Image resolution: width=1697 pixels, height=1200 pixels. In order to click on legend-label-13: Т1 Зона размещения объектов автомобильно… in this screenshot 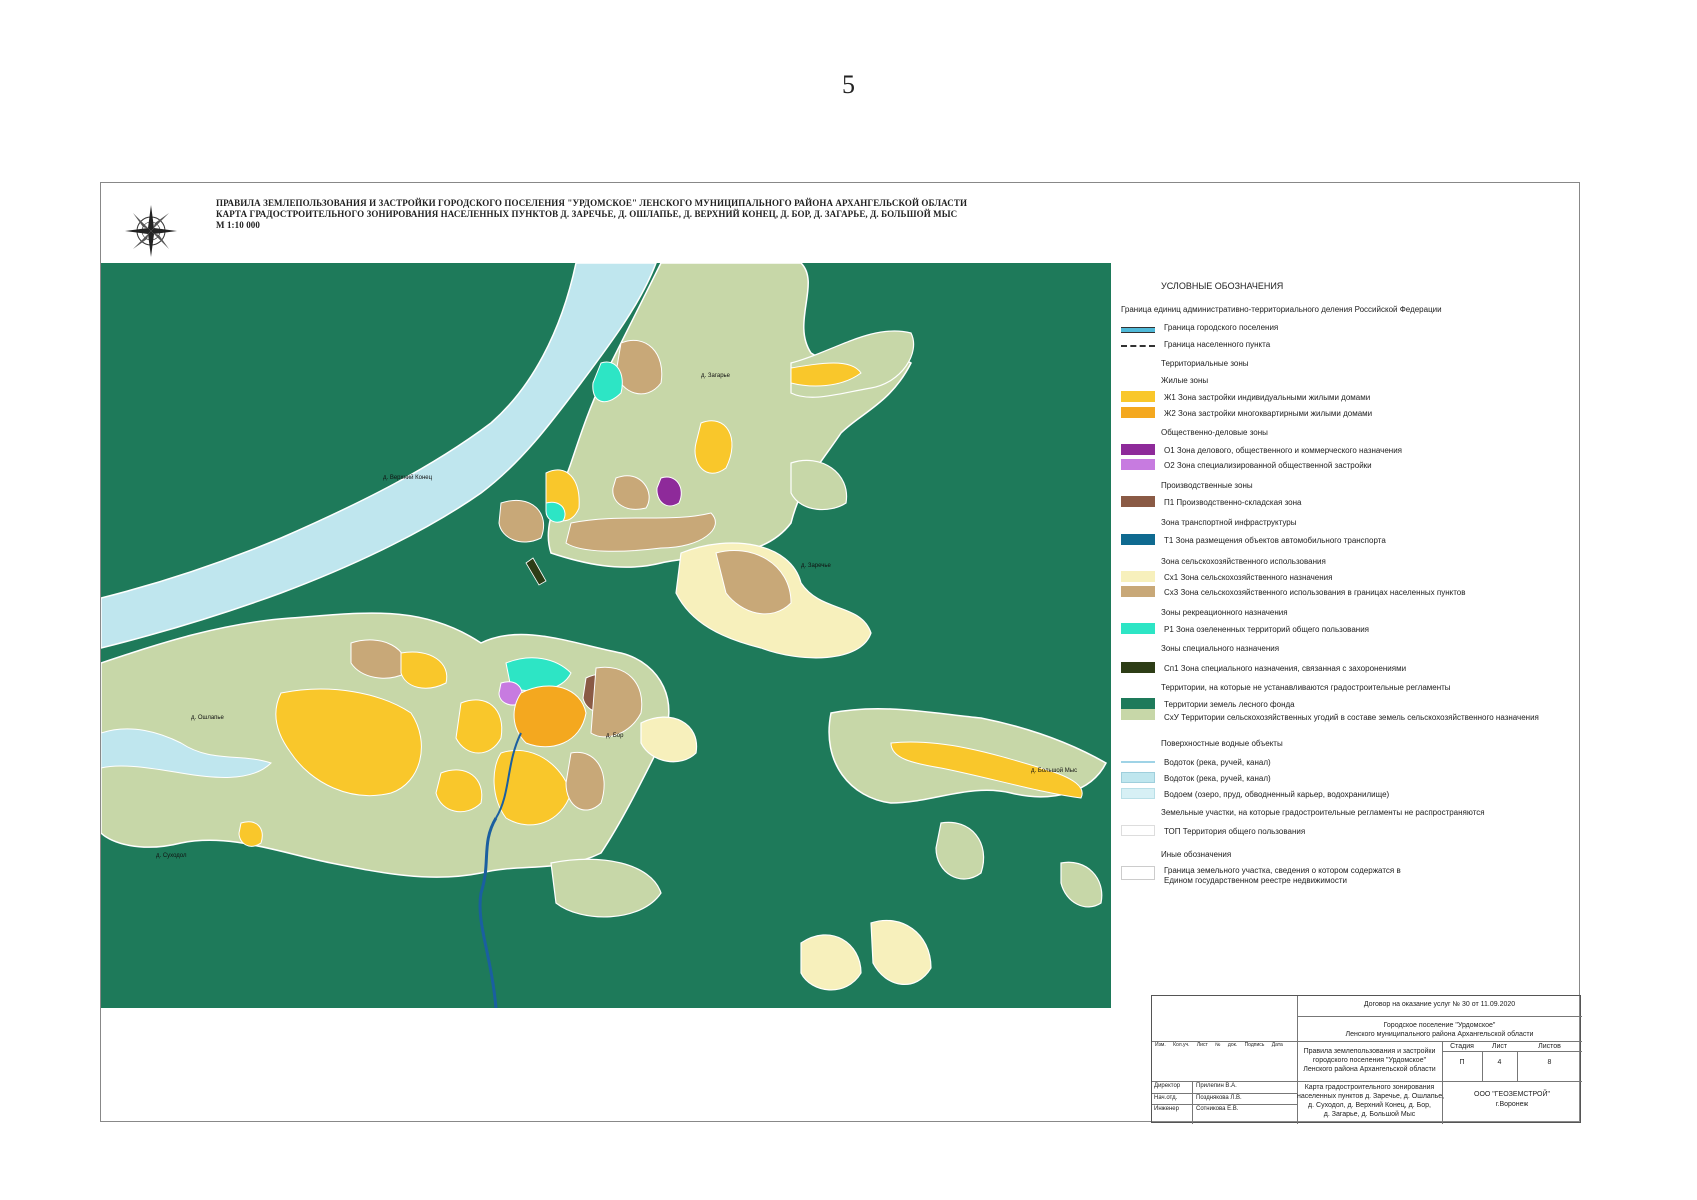, I will do `click(1275, 540)`.